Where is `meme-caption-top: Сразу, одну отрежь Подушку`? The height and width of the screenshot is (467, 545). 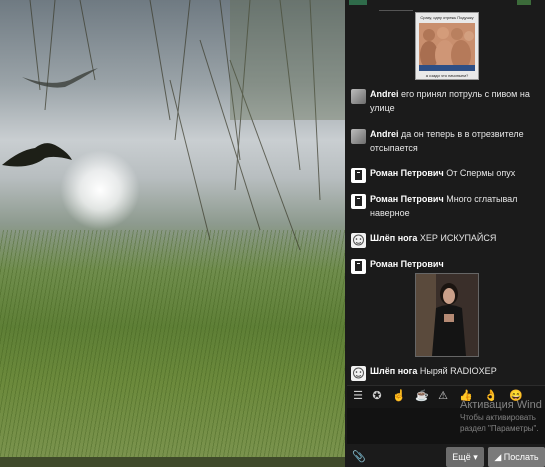 meme-caption-top: Сразу, одну отрежь Подушку is located at coordinates (447, 17).